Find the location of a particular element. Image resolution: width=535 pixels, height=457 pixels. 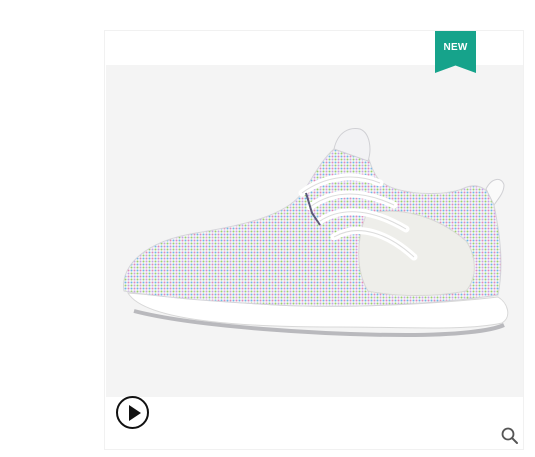

zoom-button is located at coordinates (510, 436).